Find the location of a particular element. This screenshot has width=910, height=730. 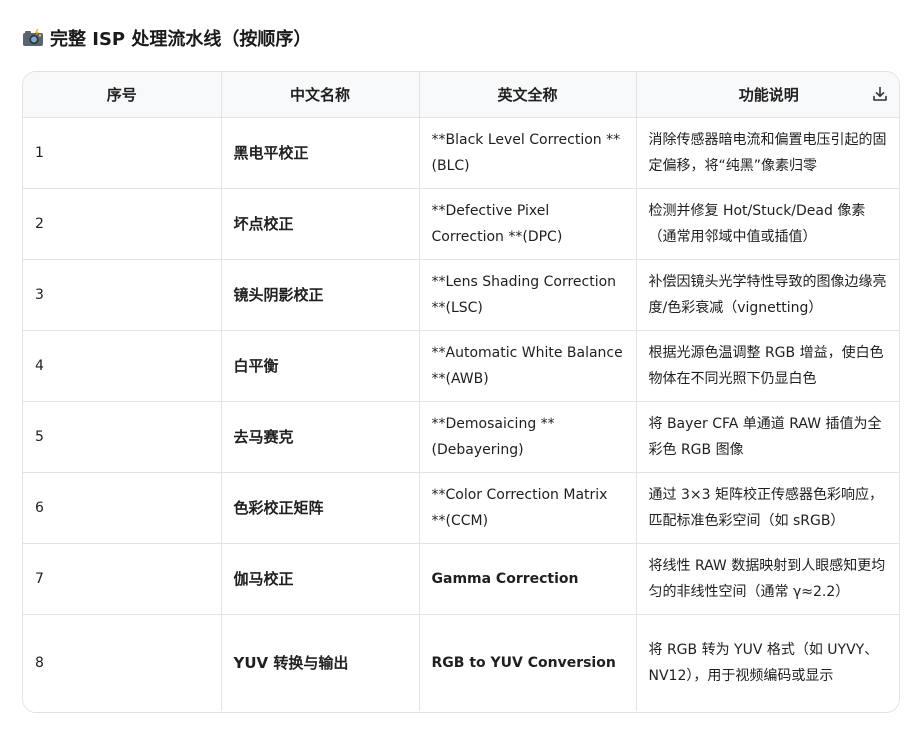

header-cn-name: 中文名称 is located at coordinates (320, 95).